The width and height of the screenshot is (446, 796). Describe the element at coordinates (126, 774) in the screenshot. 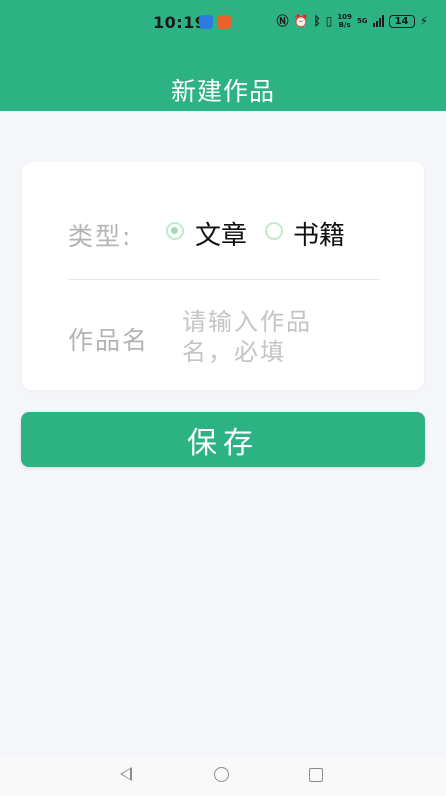

I see `back-icon` at that location.